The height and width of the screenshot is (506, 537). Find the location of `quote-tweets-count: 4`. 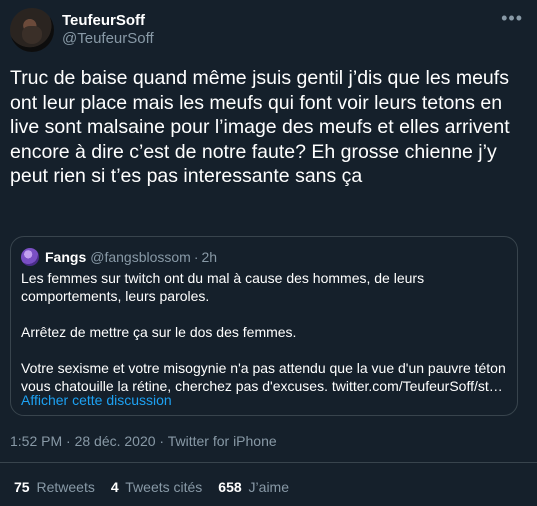

quote-tweets-count: 4 is located at coordinates (114, 487).